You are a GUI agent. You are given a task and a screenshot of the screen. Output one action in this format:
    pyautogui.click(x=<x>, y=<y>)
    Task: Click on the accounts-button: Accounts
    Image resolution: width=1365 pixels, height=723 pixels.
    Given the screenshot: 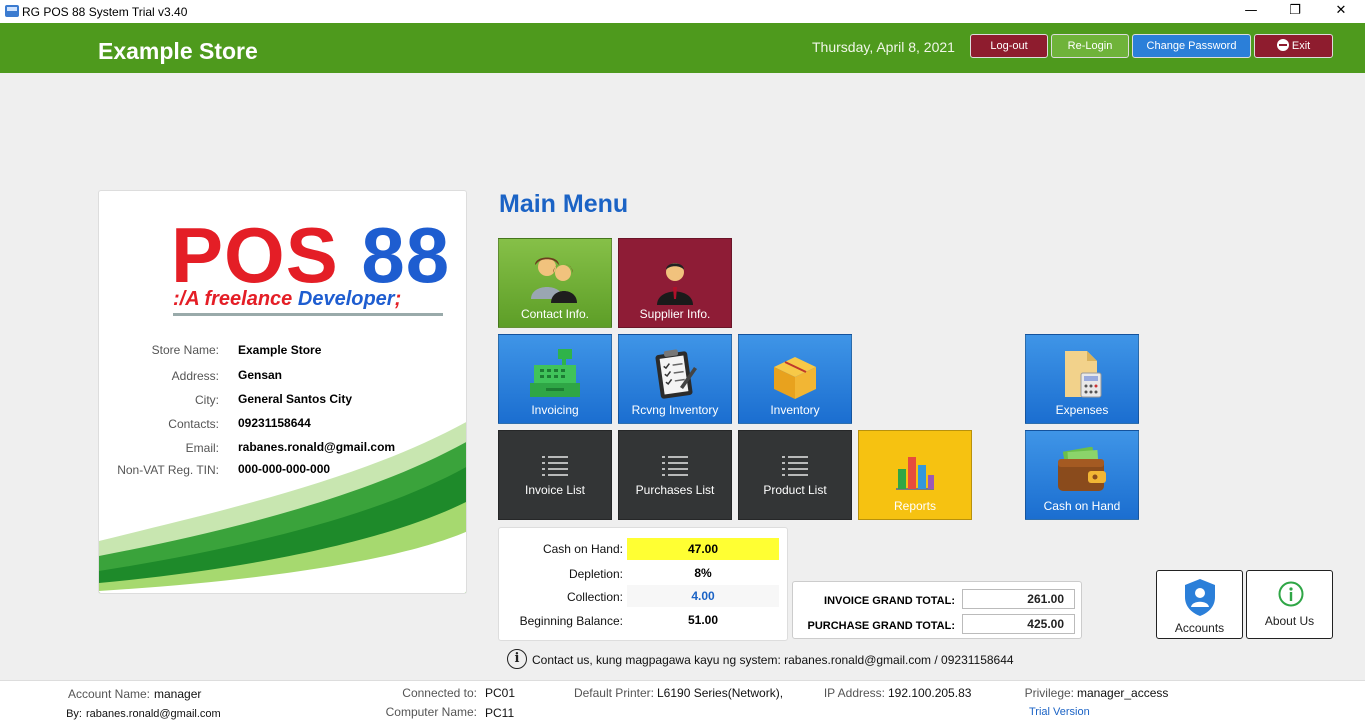 What is the action you would take?
    pyautogui.click(x=1199, y=604)
    